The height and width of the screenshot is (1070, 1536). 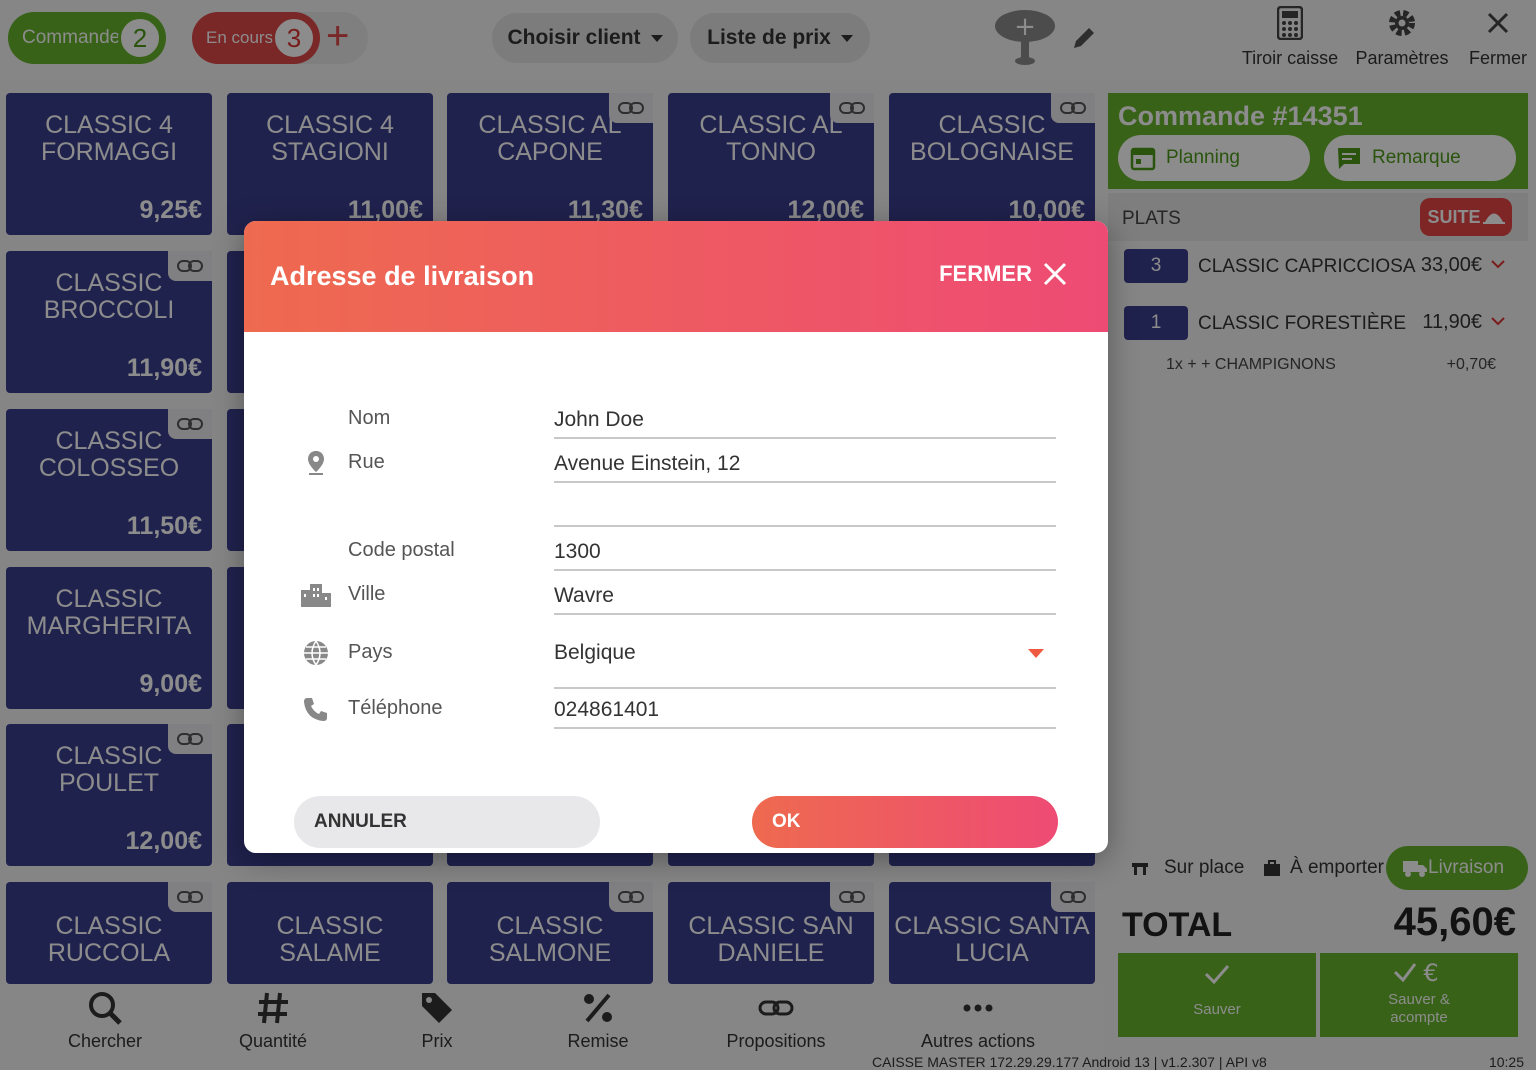 I want to click on field-telephone: Téléphone, so click(x=676, y=711).